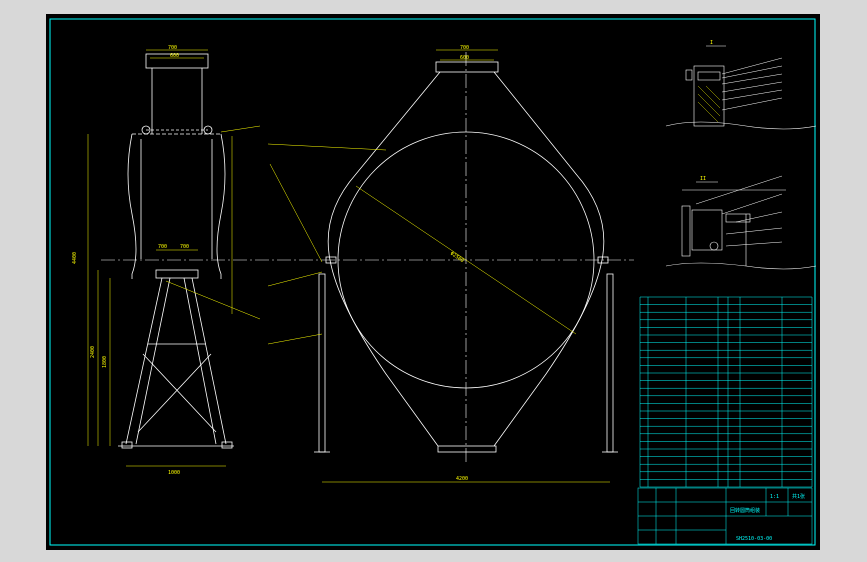  What do you see at coordinates (172, 48) in the screenshot?
I see `side-top-dim-outer: 700` at bounding box center [172, 48].